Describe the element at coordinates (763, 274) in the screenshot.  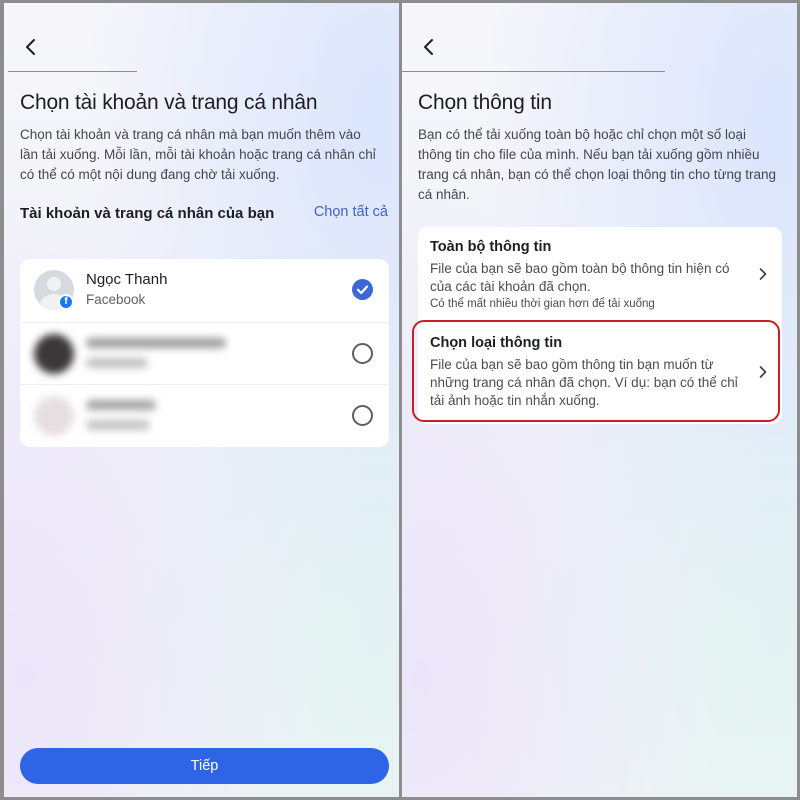
I see `chevron-right-icon` at that location.